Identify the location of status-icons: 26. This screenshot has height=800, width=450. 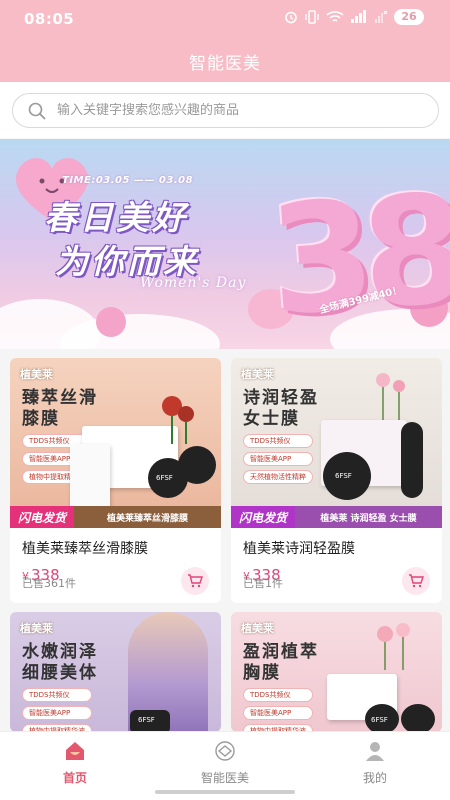
(354, 17).